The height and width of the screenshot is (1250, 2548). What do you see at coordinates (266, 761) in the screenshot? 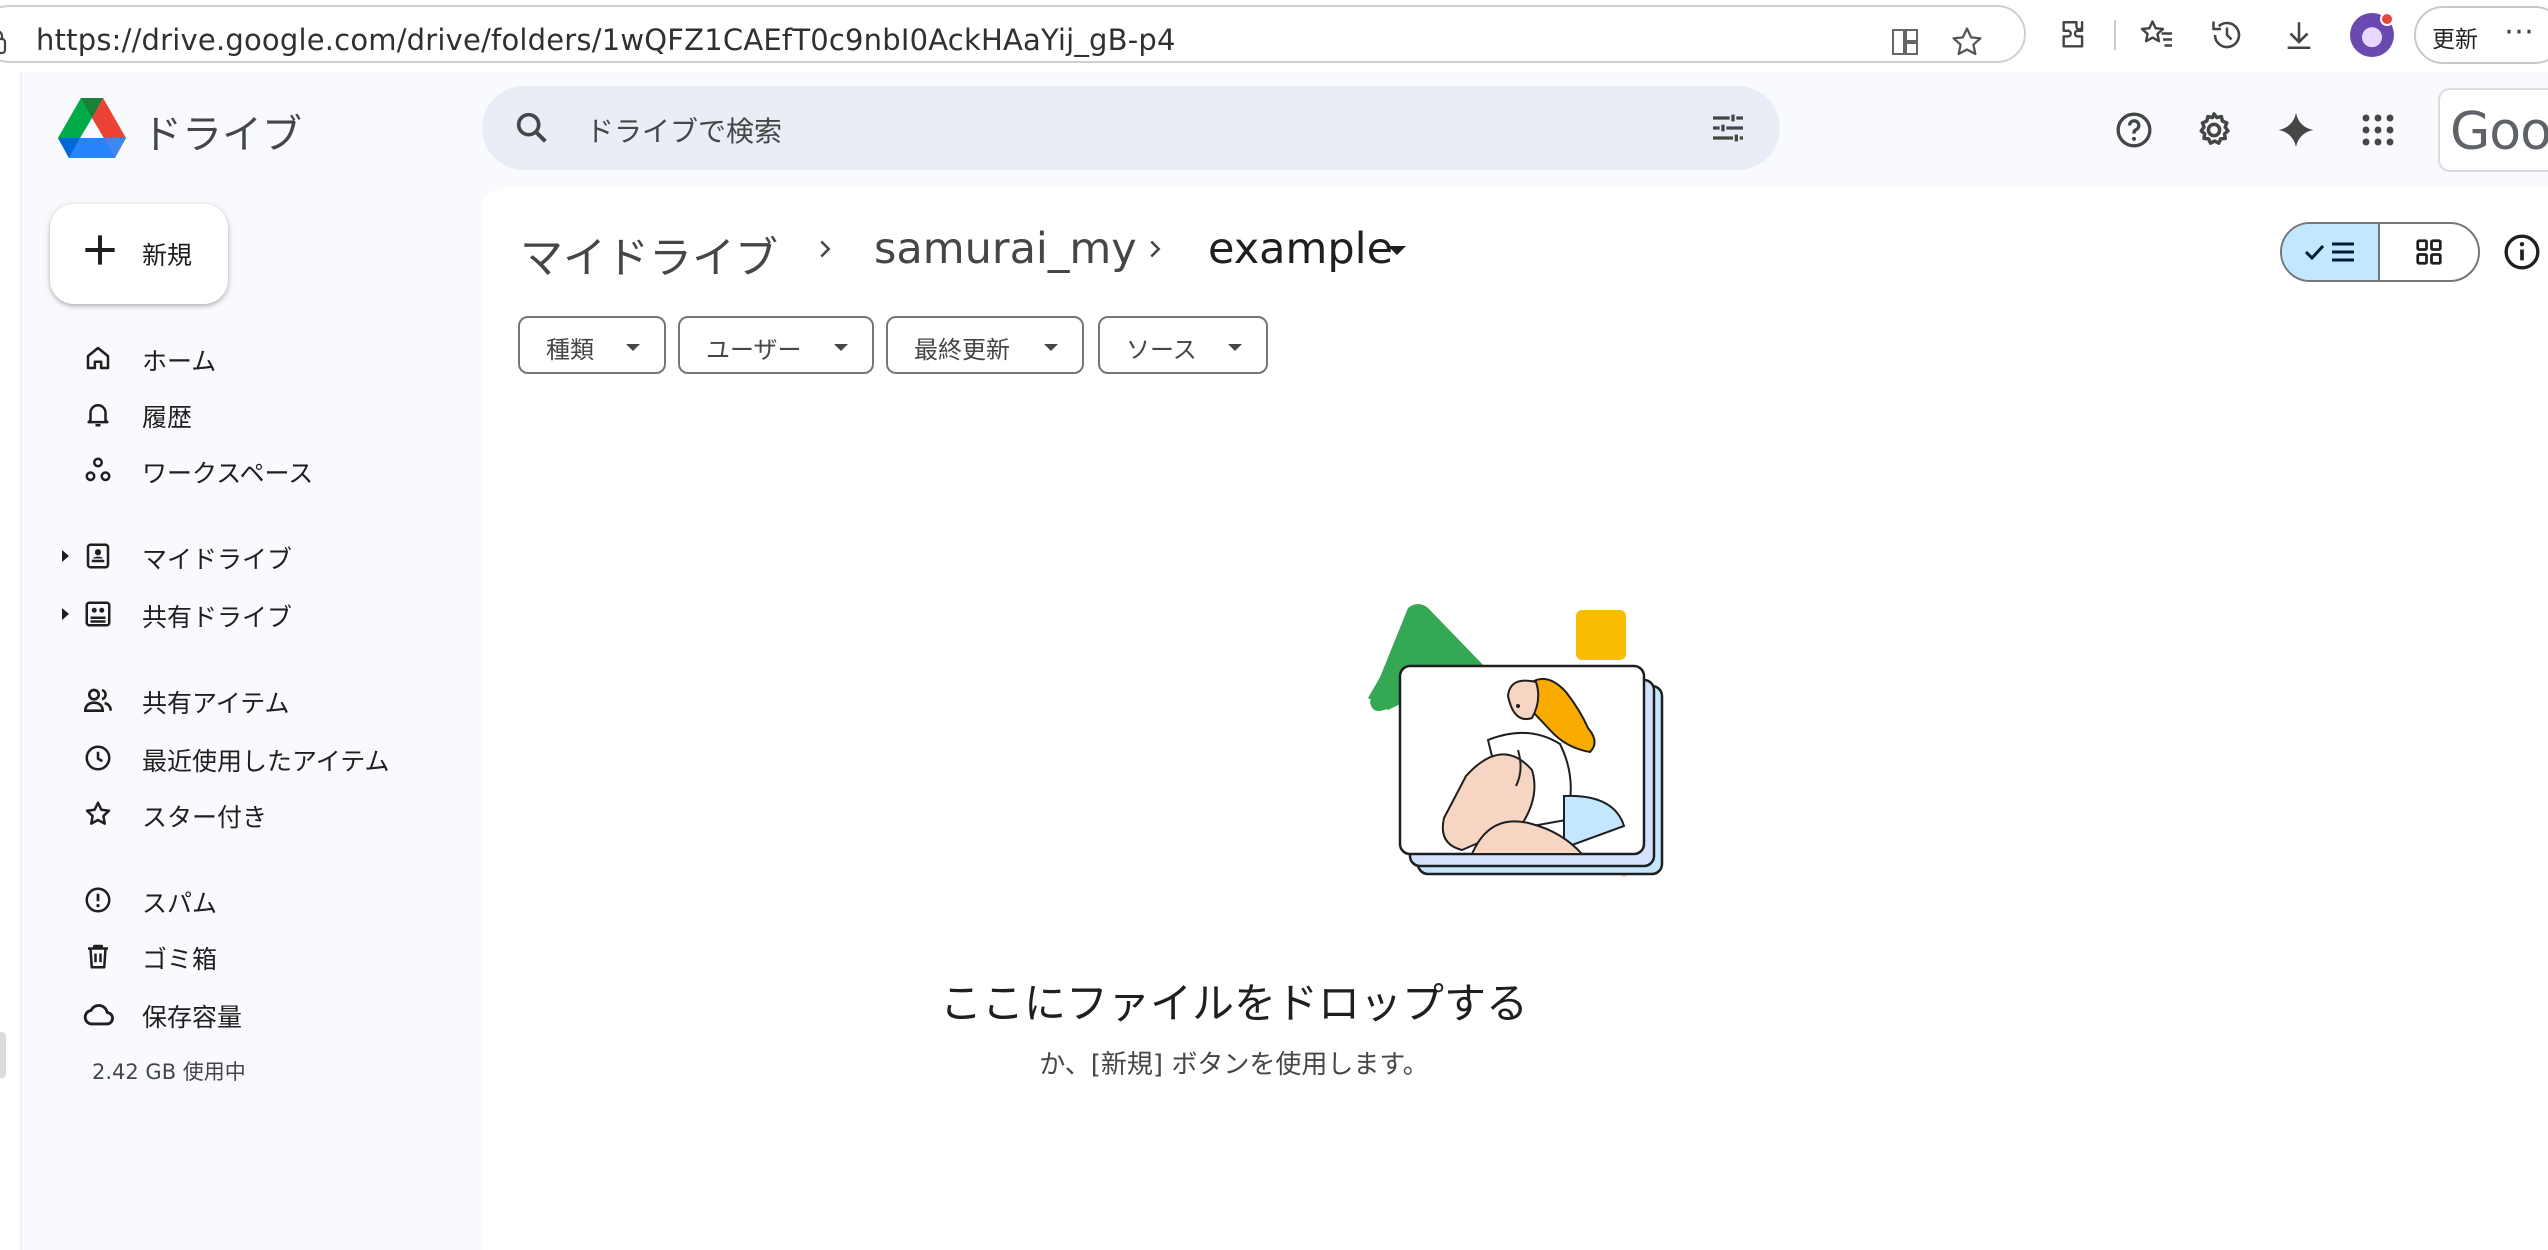
I see `sidebar-item-label: 最近使用したアイテム` at bounding box center [266, 761].